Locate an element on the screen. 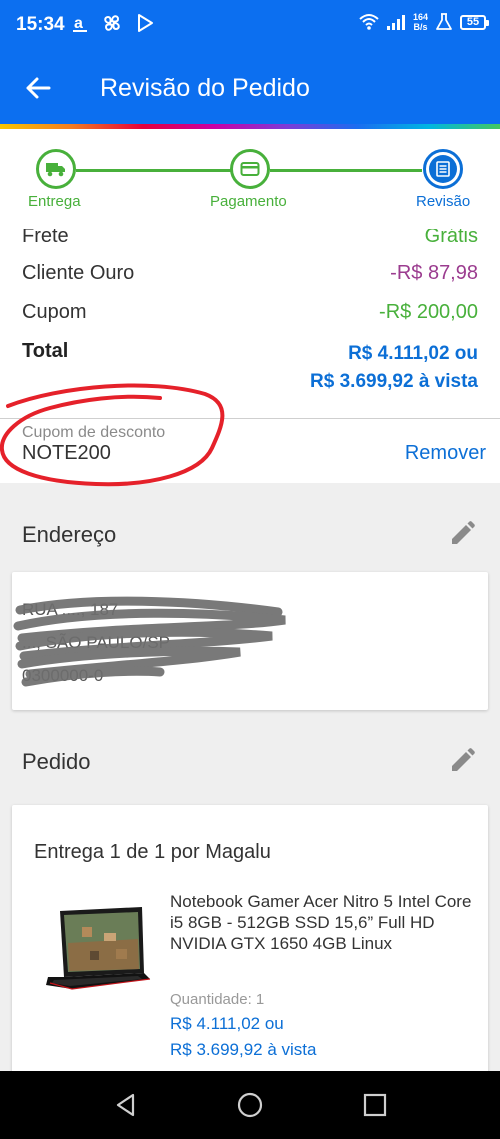  edit-address-pencil-icon is located at coordinates (462, 534).